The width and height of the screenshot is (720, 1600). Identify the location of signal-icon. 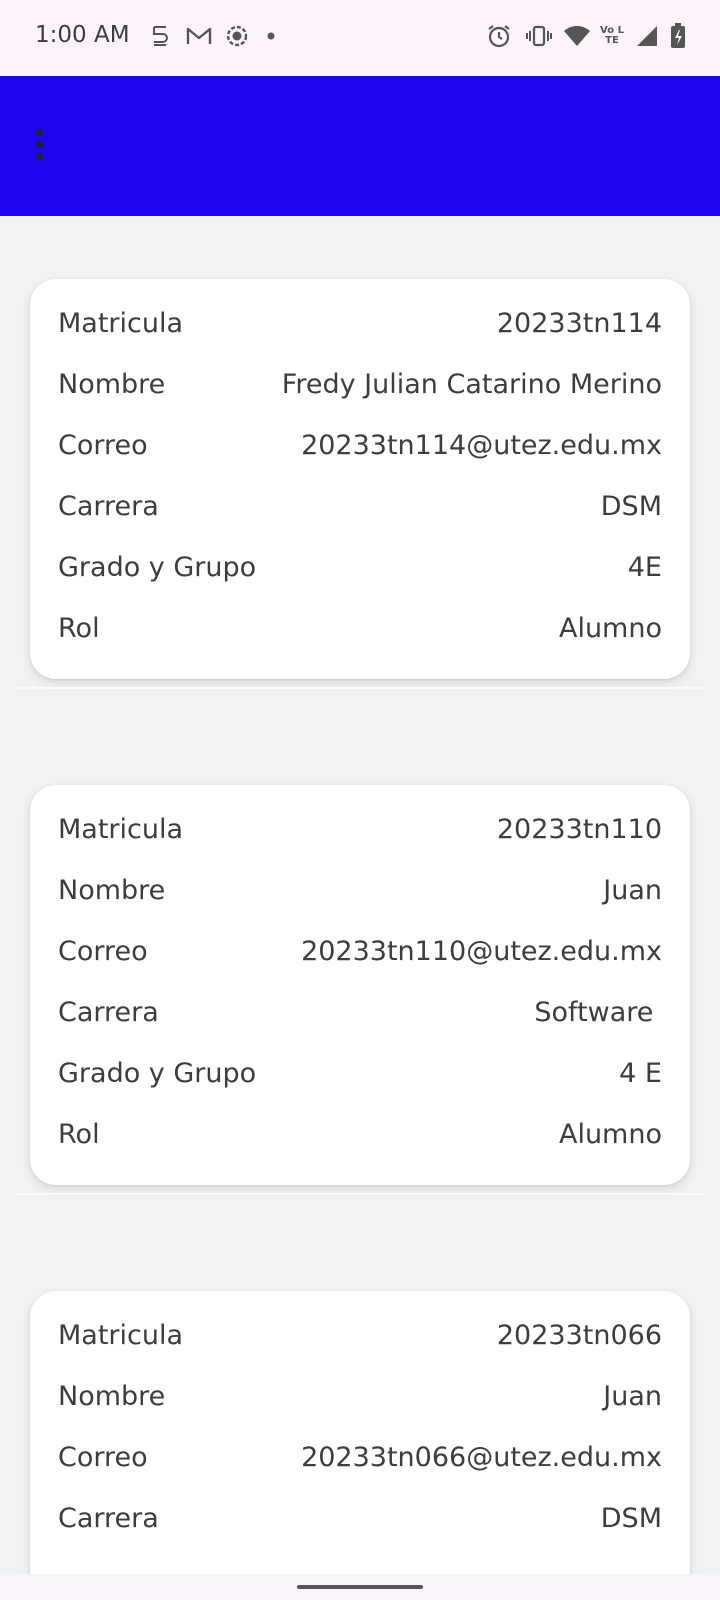
(647, 36).